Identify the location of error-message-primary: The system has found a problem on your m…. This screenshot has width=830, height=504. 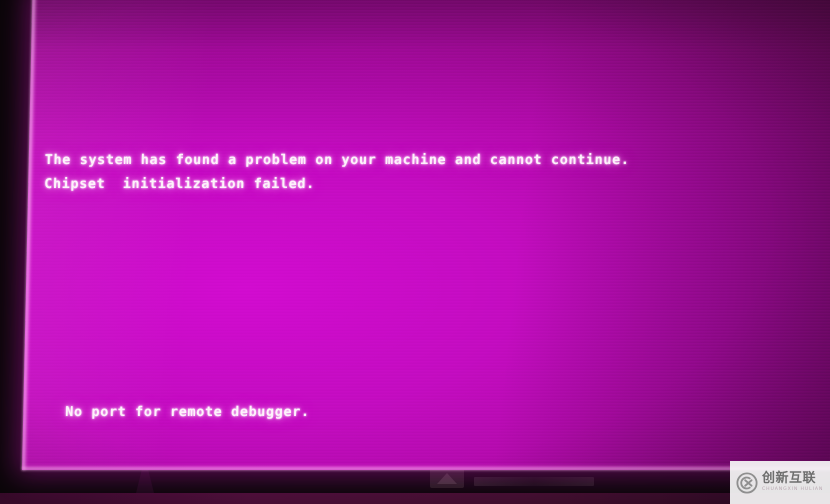
(337, 160).